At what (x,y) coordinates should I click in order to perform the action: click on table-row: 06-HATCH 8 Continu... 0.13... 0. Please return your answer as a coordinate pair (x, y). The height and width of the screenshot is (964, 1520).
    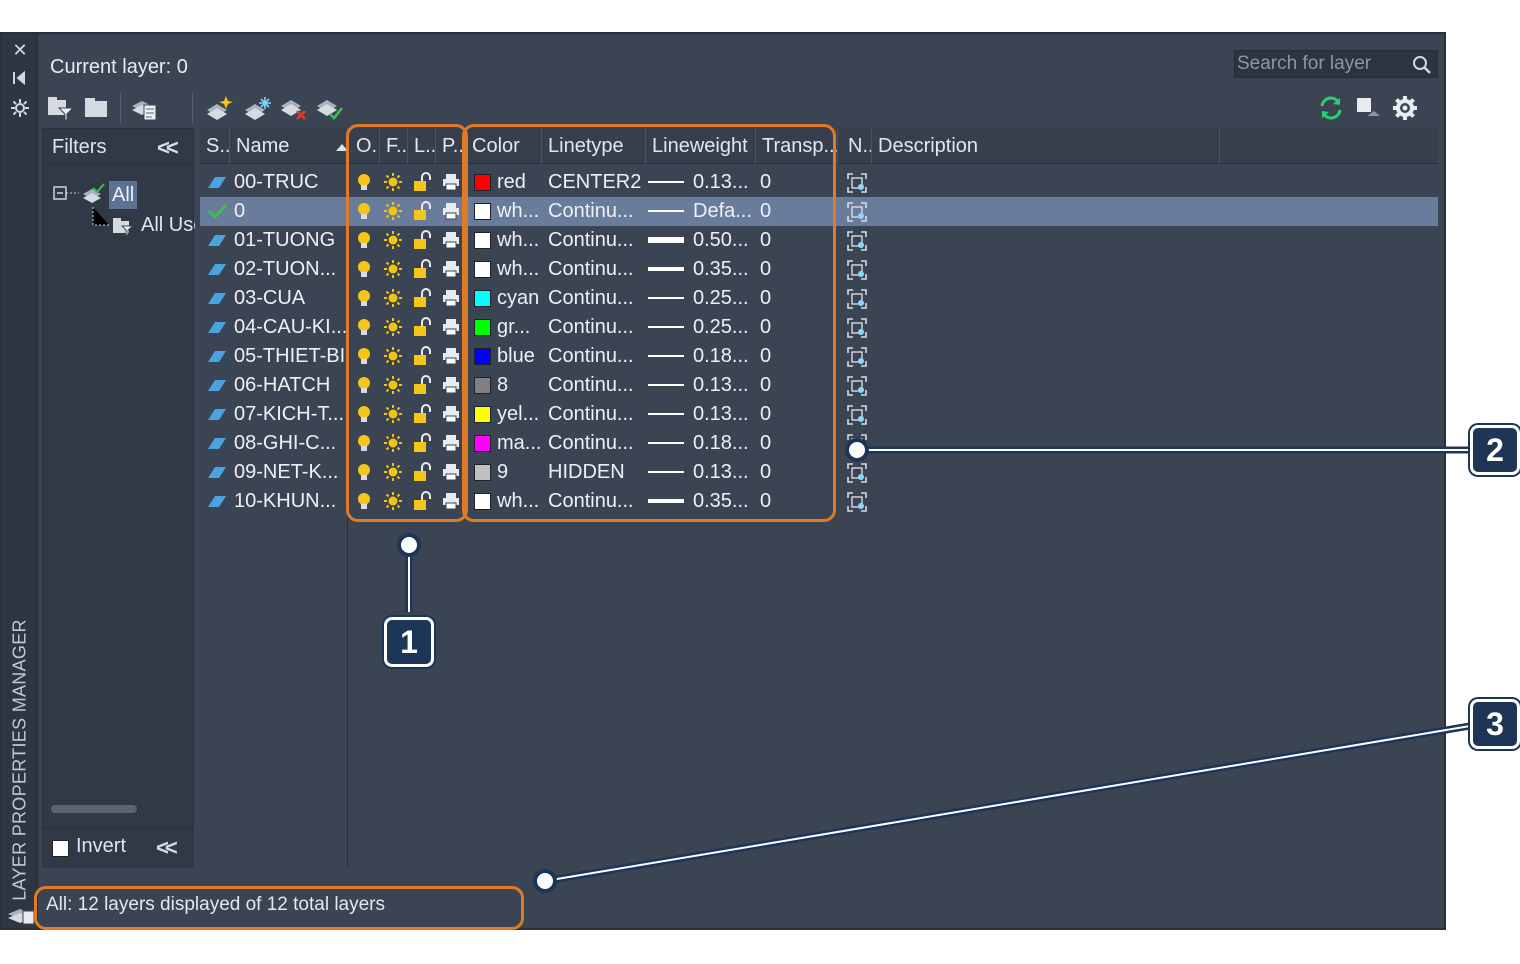
    Looking at the image, I should click on (819, 385).